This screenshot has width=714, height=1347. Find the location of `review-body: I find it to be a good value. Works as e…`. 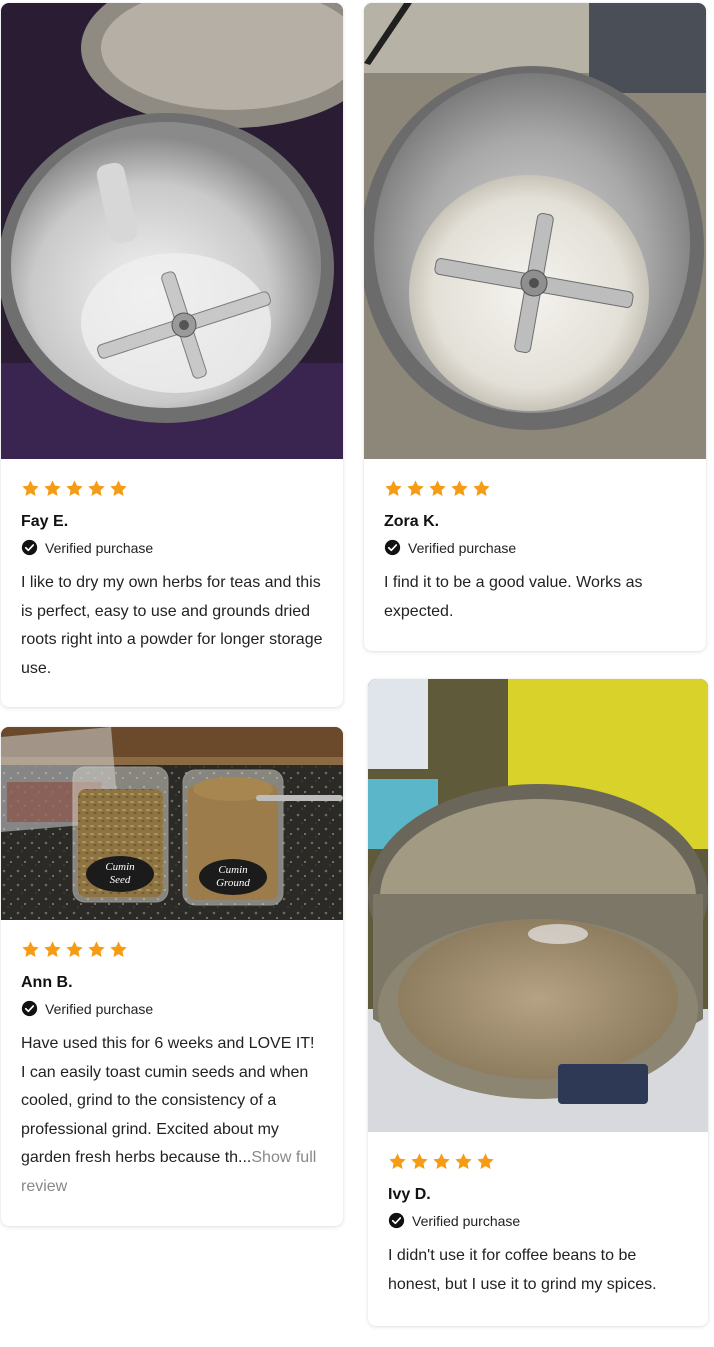

review-body: I find it to be a good value. Works as e… is located at coordinates (513, 597).